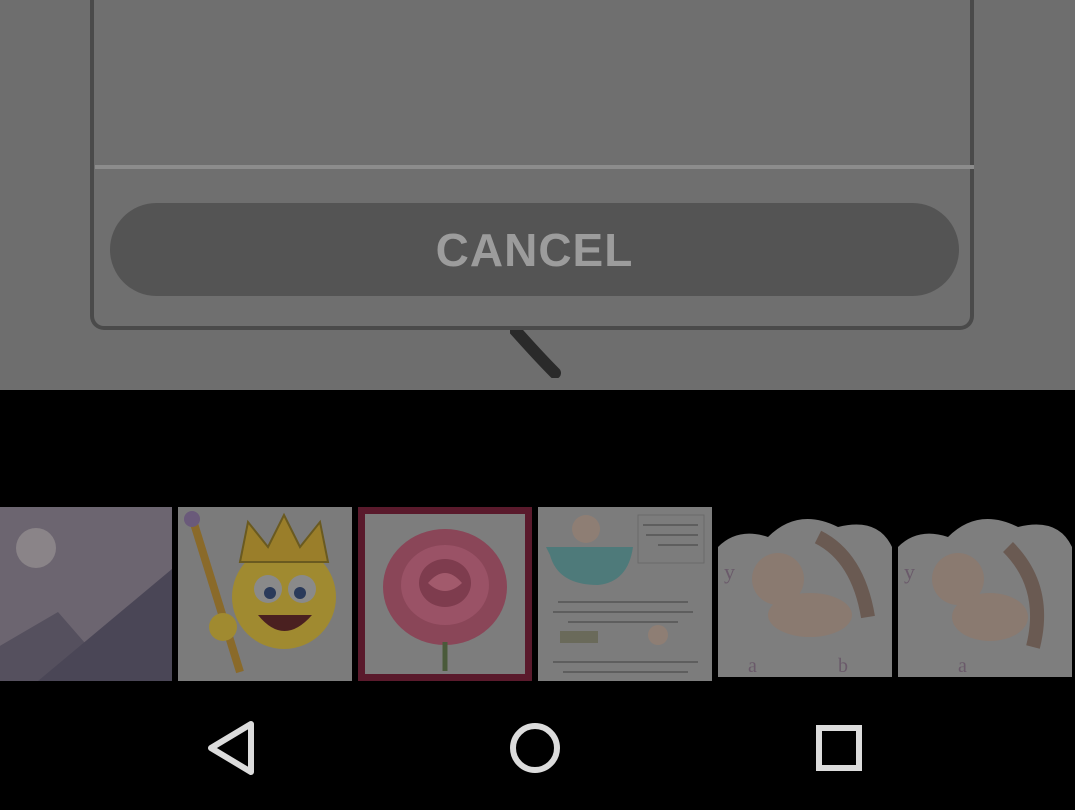 This screenshot has width=1075, height=810. Describe the element at coordinates (534, 167) in the screenshot. I see `dialog-divider` at that location.